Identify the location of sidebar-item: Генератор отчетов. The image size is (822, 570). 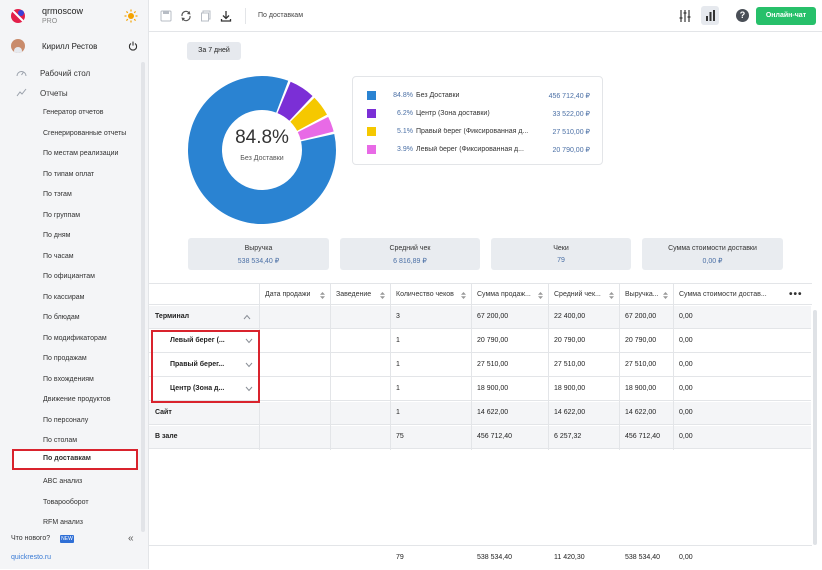
(70, 113).